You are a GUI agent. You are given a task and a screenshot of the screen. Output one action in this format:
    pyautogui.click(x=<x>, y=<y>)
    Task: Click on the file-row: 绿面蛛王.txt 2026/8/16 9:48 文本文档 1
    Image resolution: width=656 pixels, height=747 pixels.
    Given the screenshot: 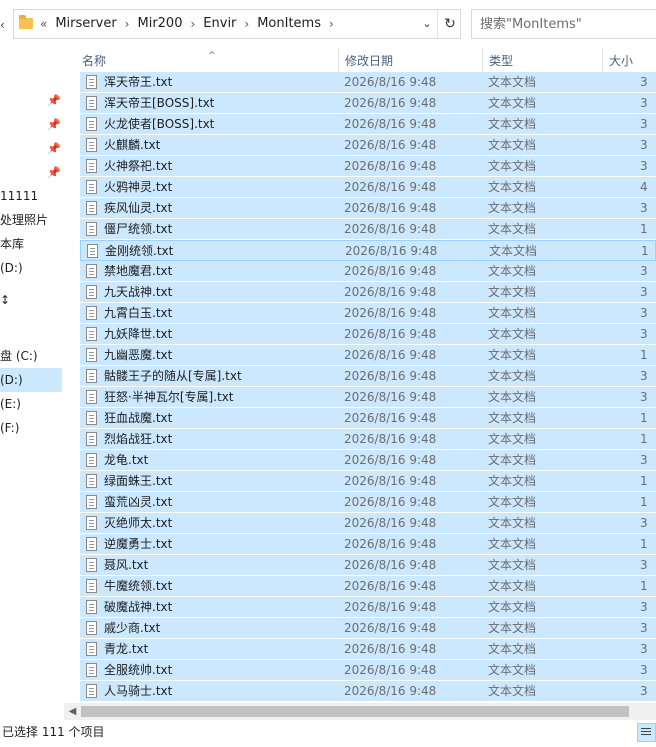 What is the action you would take?
    pyautogui.click(x=368, y=481)
    